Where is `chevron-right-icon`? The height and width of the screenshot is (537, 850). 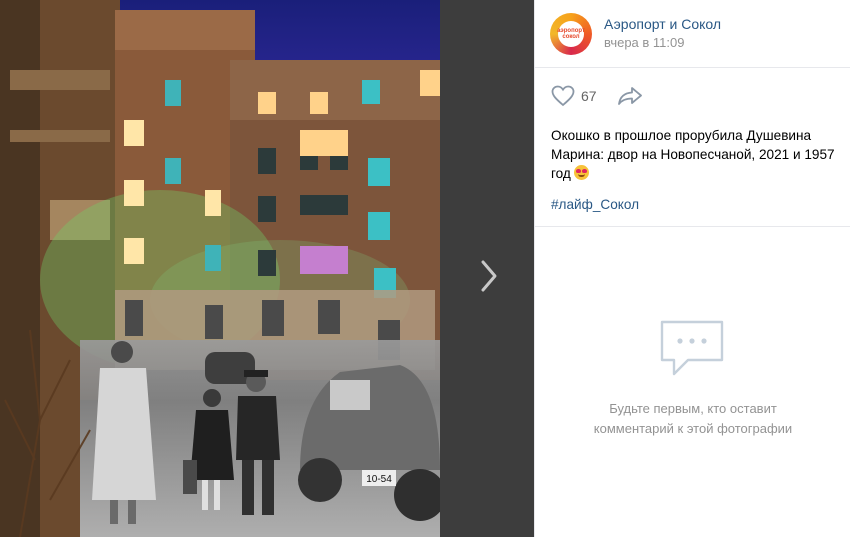
chevron-right-icon is located at coordinates (489, 276).